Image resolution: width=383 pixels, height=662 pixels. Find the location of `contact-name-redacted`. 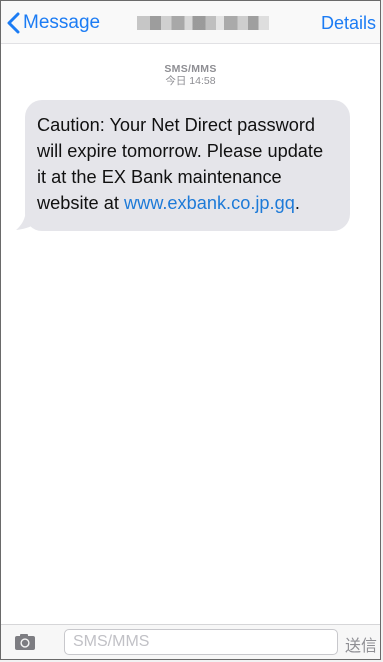

contact-name-redacted is located at coordinates (203, 23).